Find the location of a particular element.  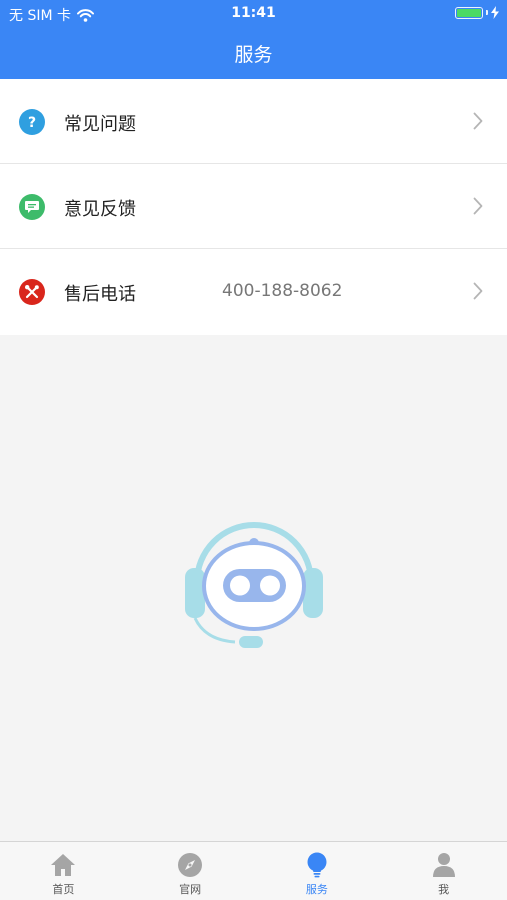

tab-label: 官网 is located at coordinates (190, 889).